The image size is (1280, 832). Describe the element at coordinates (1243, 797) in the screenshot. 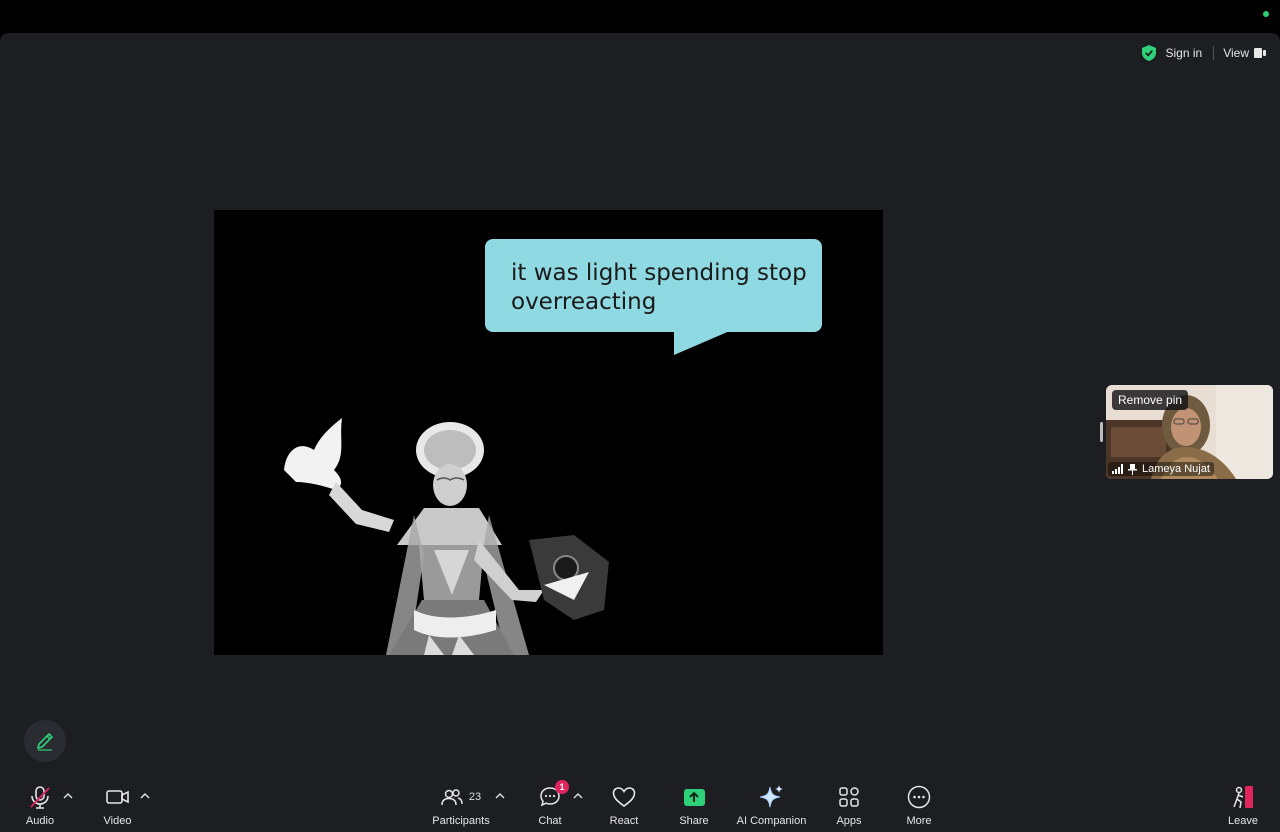

I see `leave-icon` at that location.